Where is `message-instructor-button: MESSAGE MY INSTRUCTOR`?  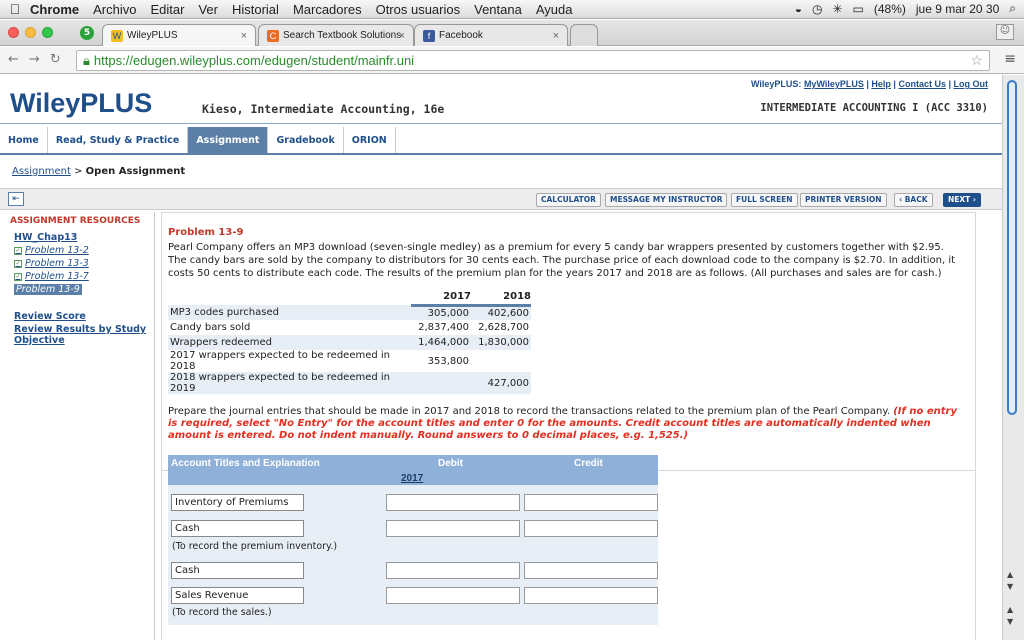 message-instructor-button: MESSAGE MY INSTRUCTOR is located at coordinates (666, 200).